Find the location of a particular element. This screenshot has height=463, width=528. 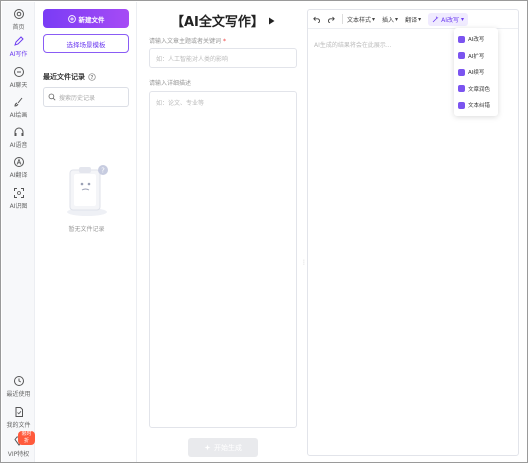

undo-icon is located at coordinates (316, 19).